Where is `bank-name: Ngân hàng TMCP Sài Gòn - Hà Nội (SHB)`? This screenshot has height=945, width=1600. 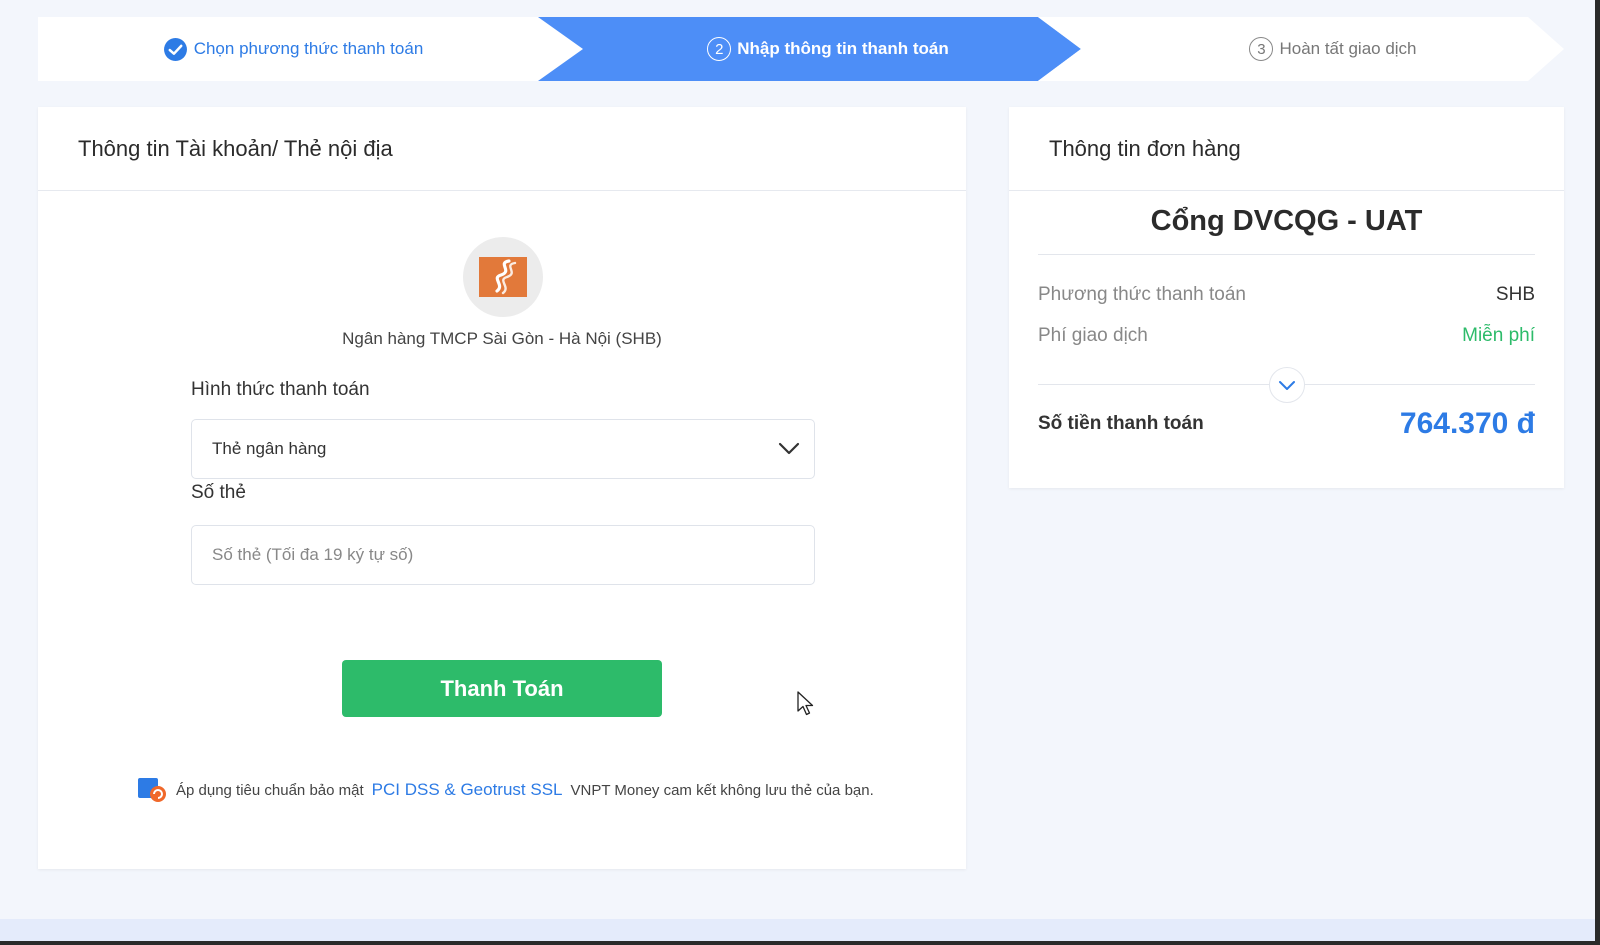 bank-name: Ngân hàng TMCP Sài Gòn - Hà Nội (SHB) is located at coordinates (502, 338).